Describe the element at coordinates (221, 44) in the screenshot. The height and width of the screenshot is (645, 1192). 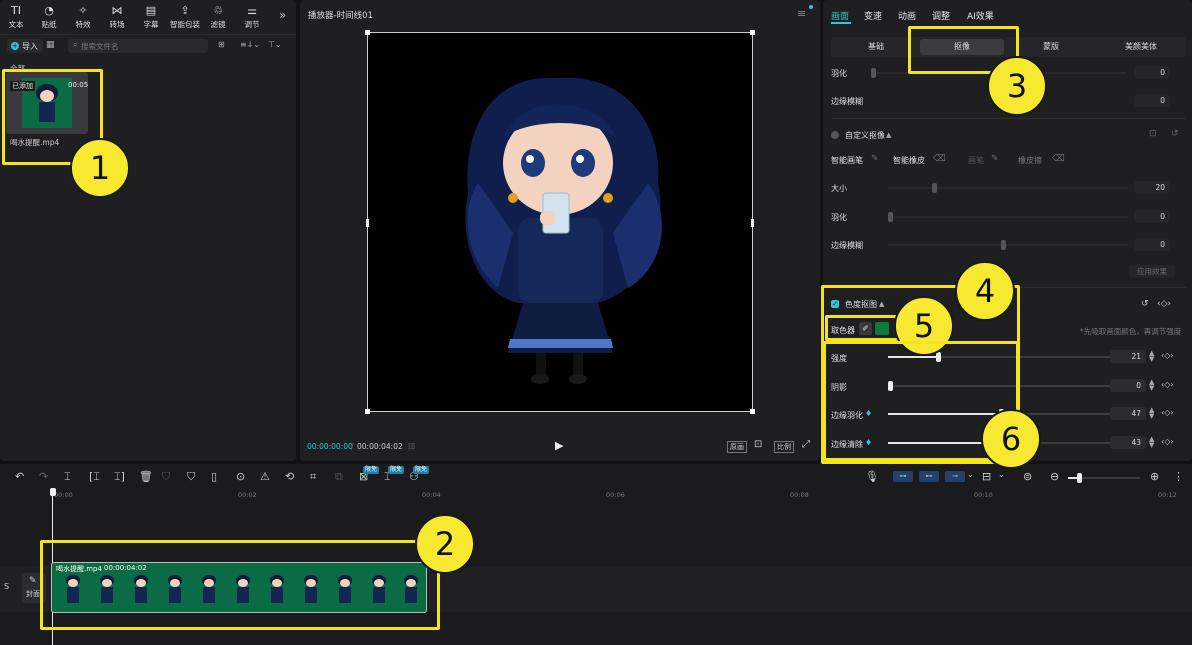
I see `layout-icon: ⊞` at that location.